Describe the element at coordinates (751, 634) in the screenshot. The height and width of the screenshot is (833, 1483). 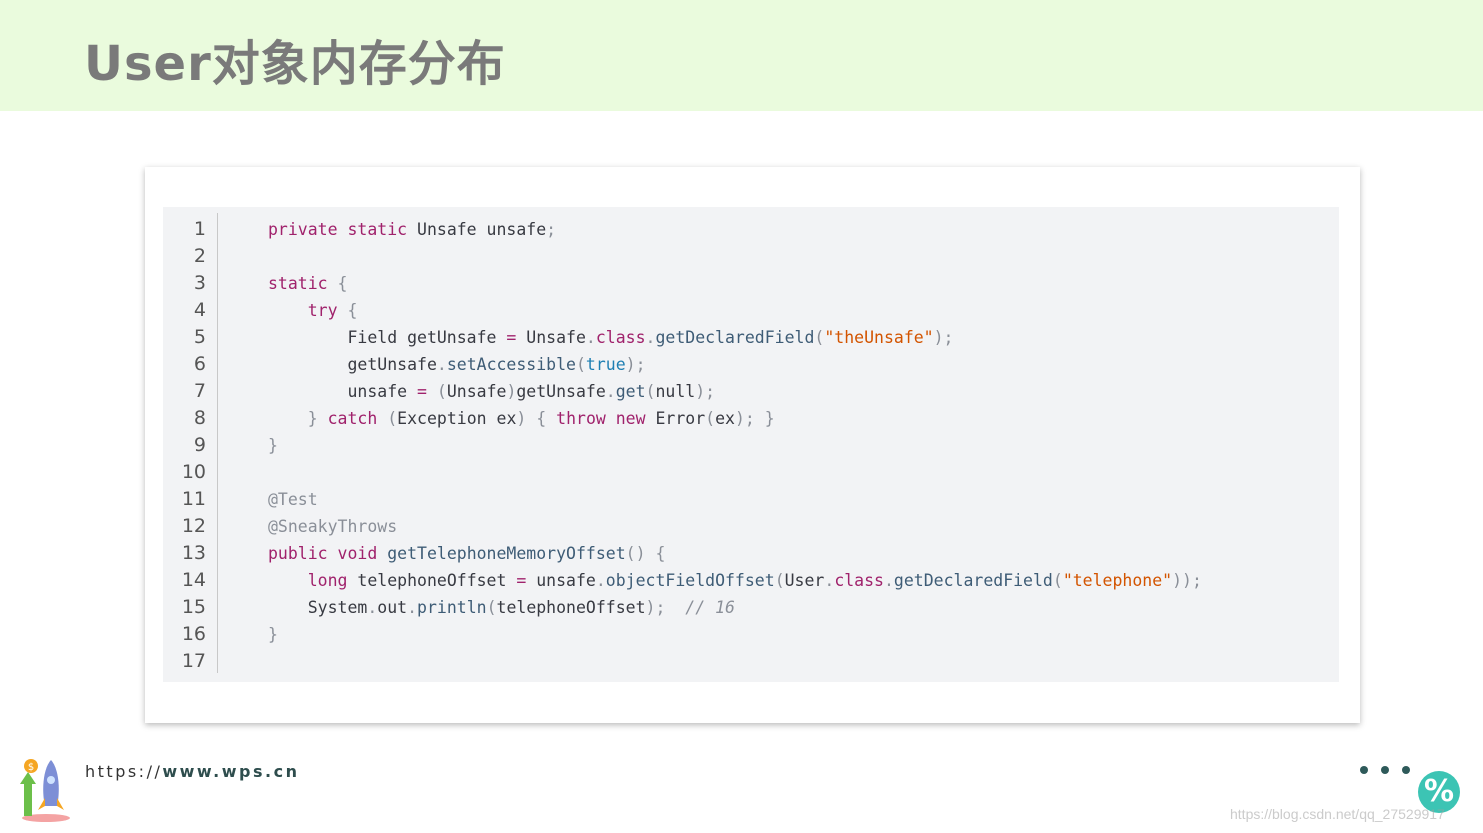
I see `code-line: 16}` at that location.